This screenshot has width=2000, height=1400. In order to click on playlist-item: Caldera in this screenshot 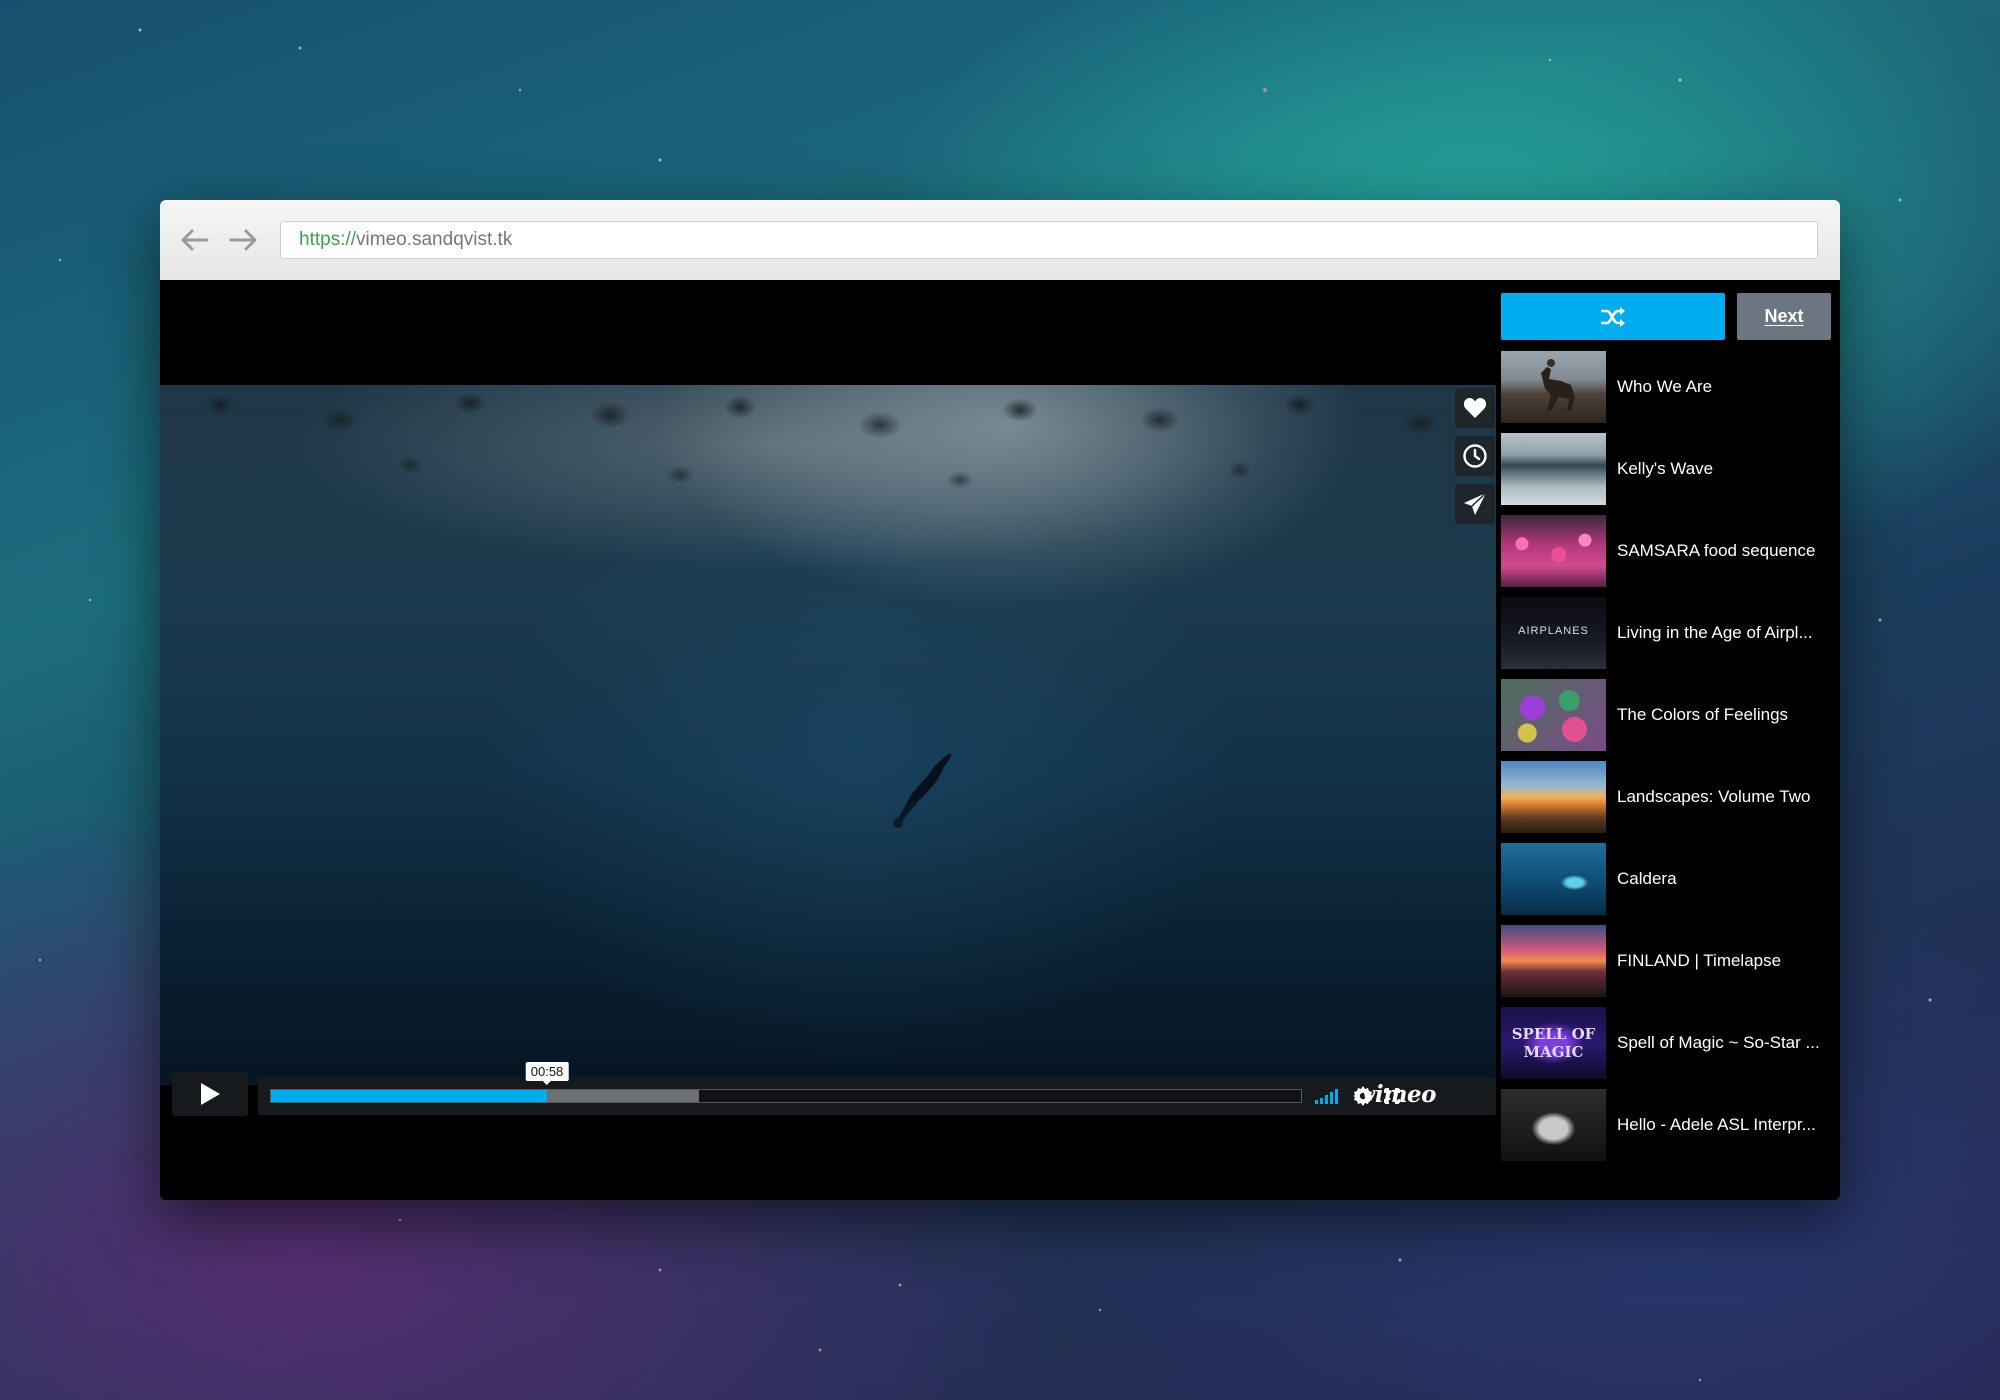, I will do `click(1670, 884)`.